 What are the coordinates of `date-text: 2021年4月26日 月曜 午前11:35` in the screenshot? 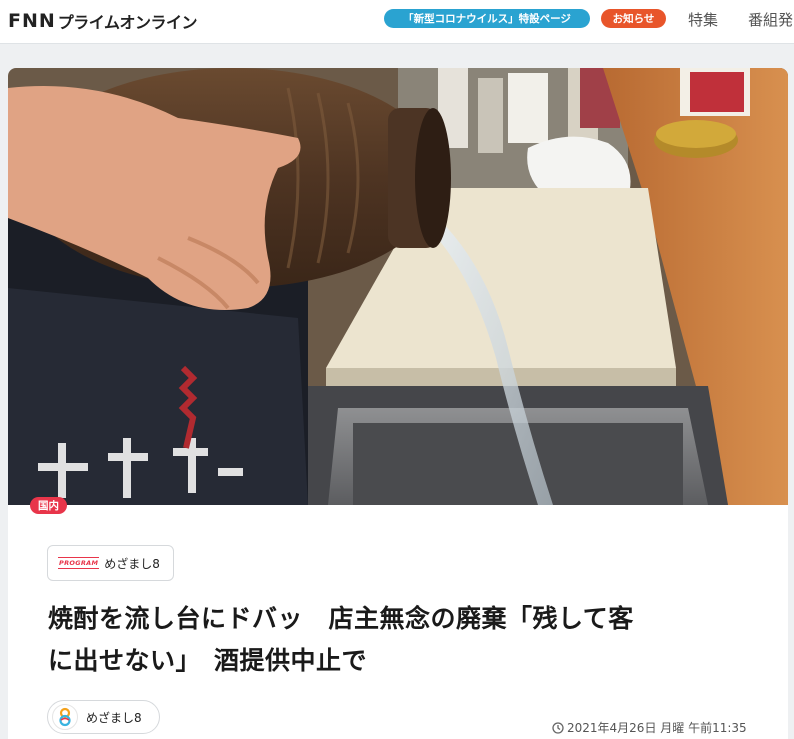 It's located at (657, 728).